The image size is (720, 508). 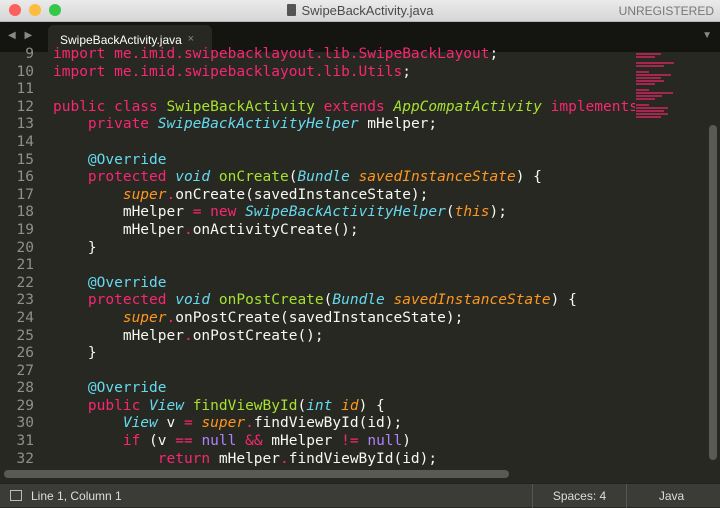 I want to click on line-number: 23, so click(x=25, y=300).